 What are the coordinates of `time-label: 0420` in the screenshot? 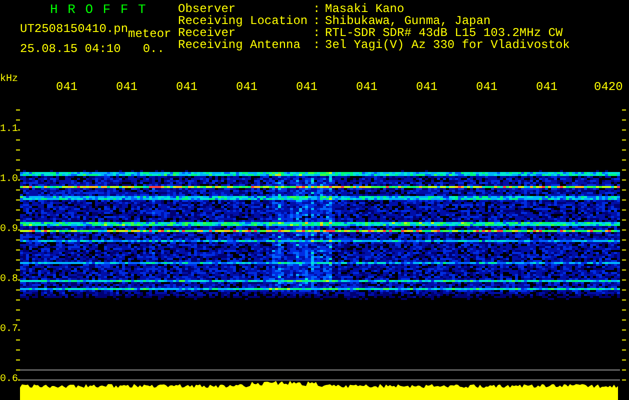 It's located at (608, 87).